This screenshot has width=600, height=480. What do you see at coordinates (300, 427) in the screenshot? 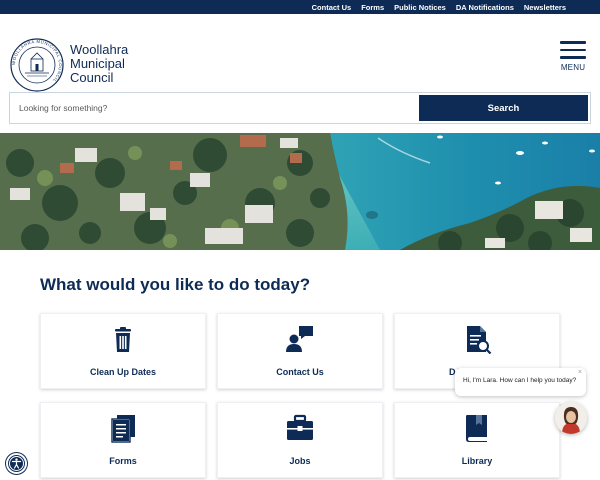
I see `briefcase-icon` at bounding box center [300, 427].